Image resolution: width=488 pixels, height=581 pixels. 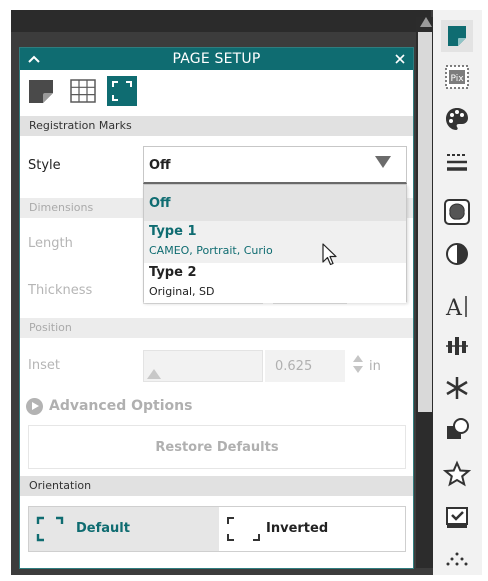 I want to click on replicate-icon, so click(x=457, y=388).